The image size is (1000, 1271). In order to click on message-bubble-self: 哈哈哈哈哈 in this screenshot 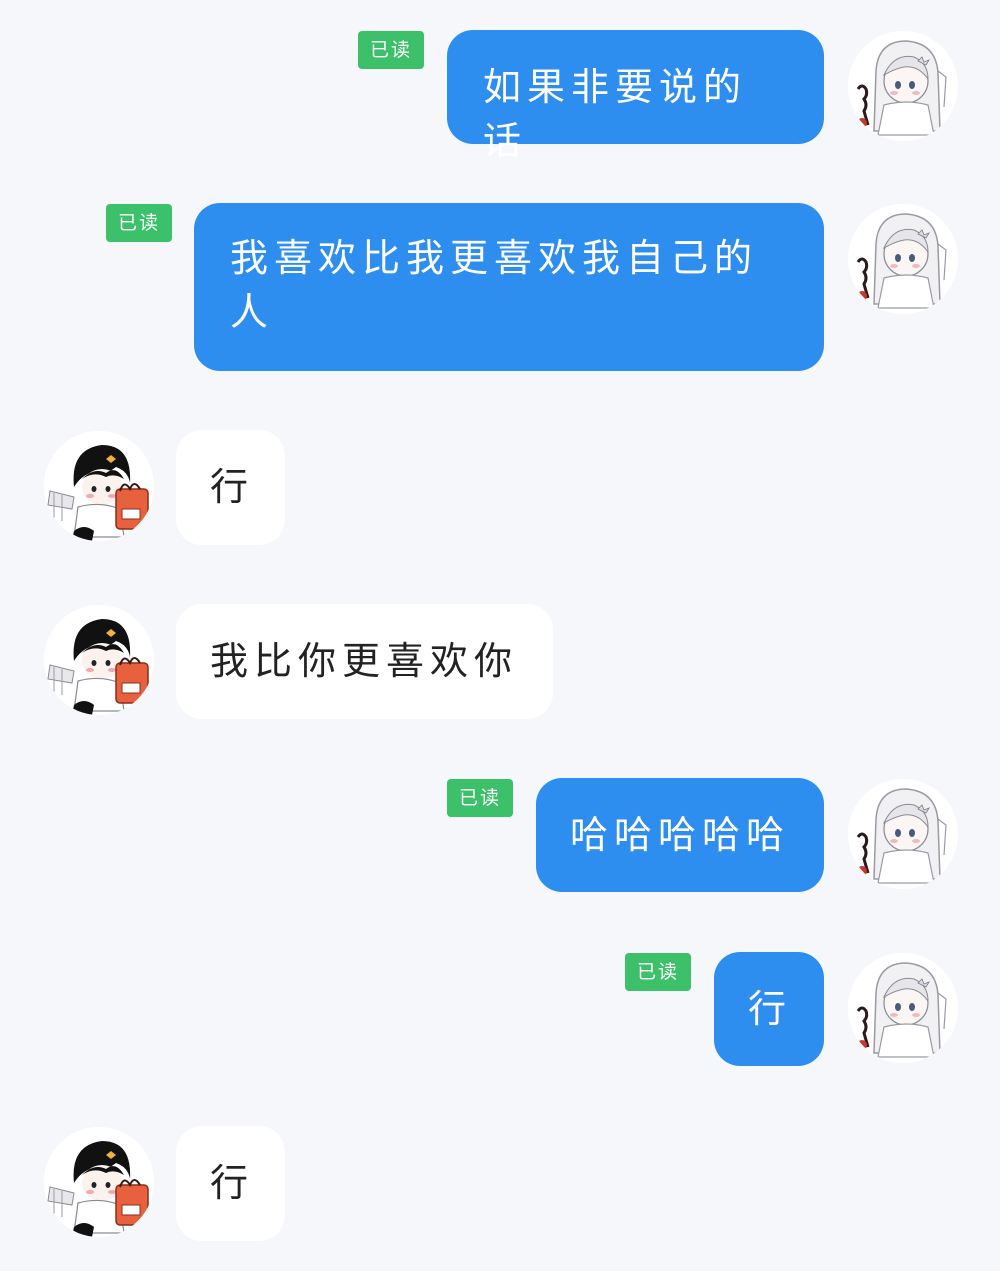, I will do `click(680, 835)`.